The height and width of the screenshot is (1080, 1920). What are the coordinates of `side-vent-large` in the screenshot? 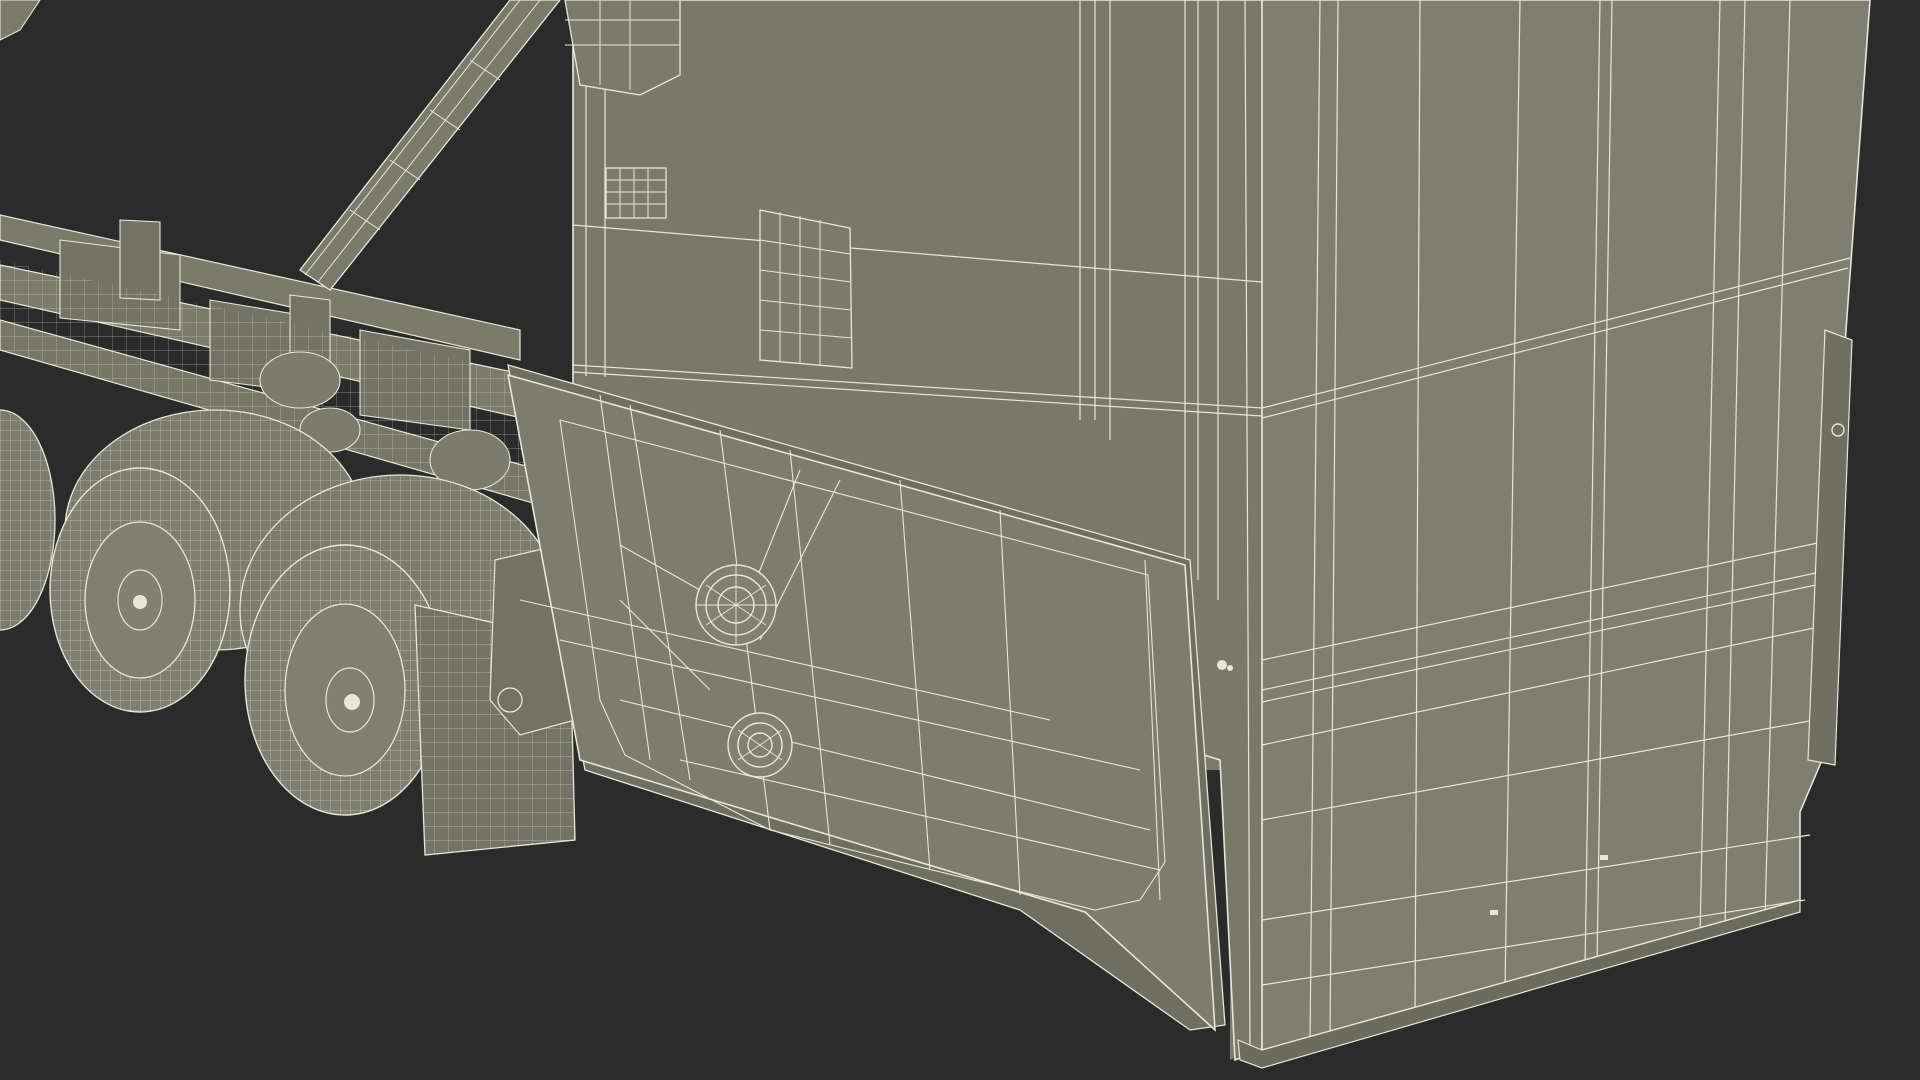 It's located at (806, 289).